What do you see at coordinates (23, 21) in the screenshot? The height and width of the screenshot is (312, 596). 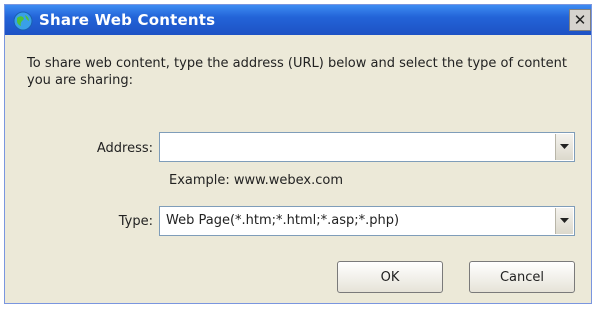 I see `globe-icon` at bounding box center [23, 21].